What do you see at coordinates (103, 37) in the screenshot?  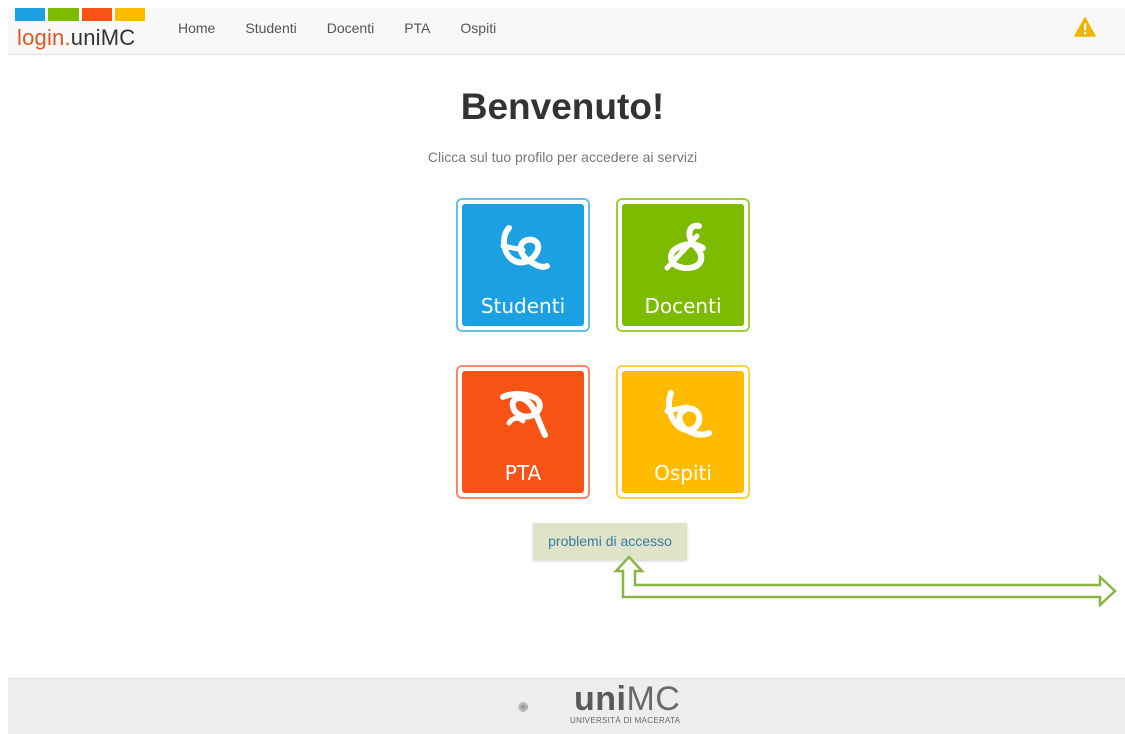 I see `logo-text-unimc: uniMC` at bounding box center [103, 37].